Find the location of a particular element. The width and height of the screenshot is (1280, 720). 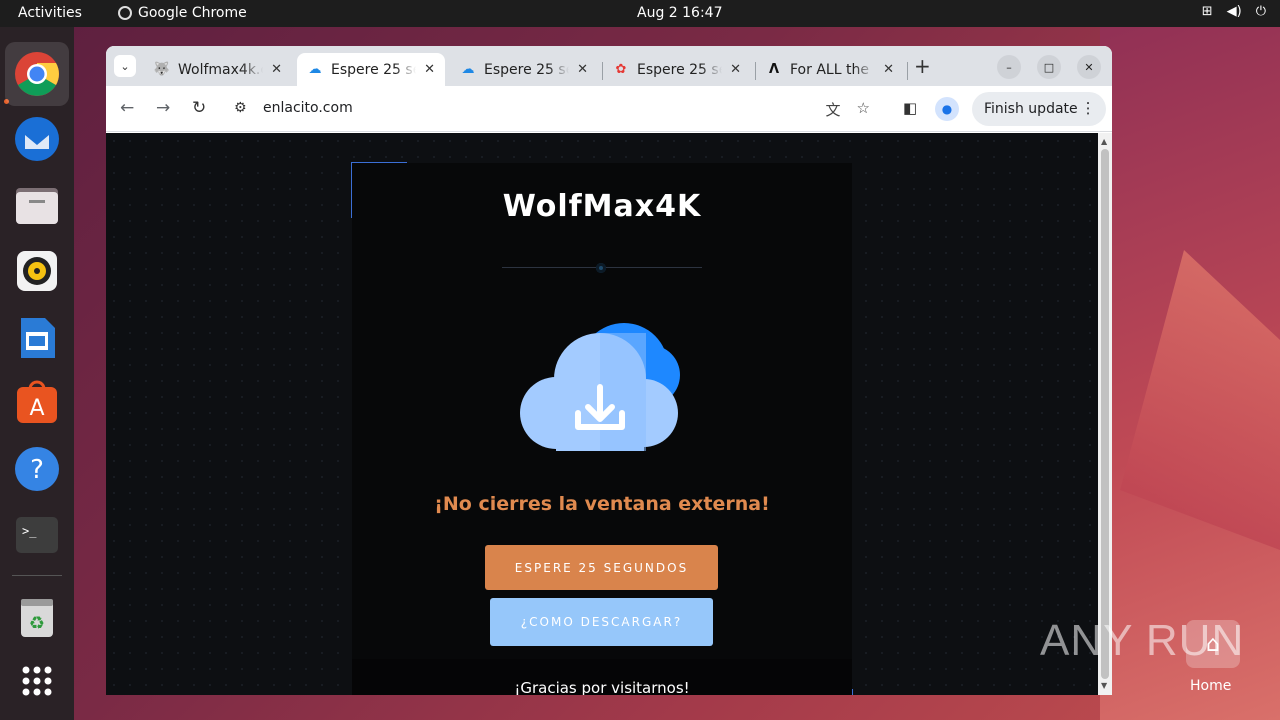

appcenter-icon: A is located at coordinates (37, 403).